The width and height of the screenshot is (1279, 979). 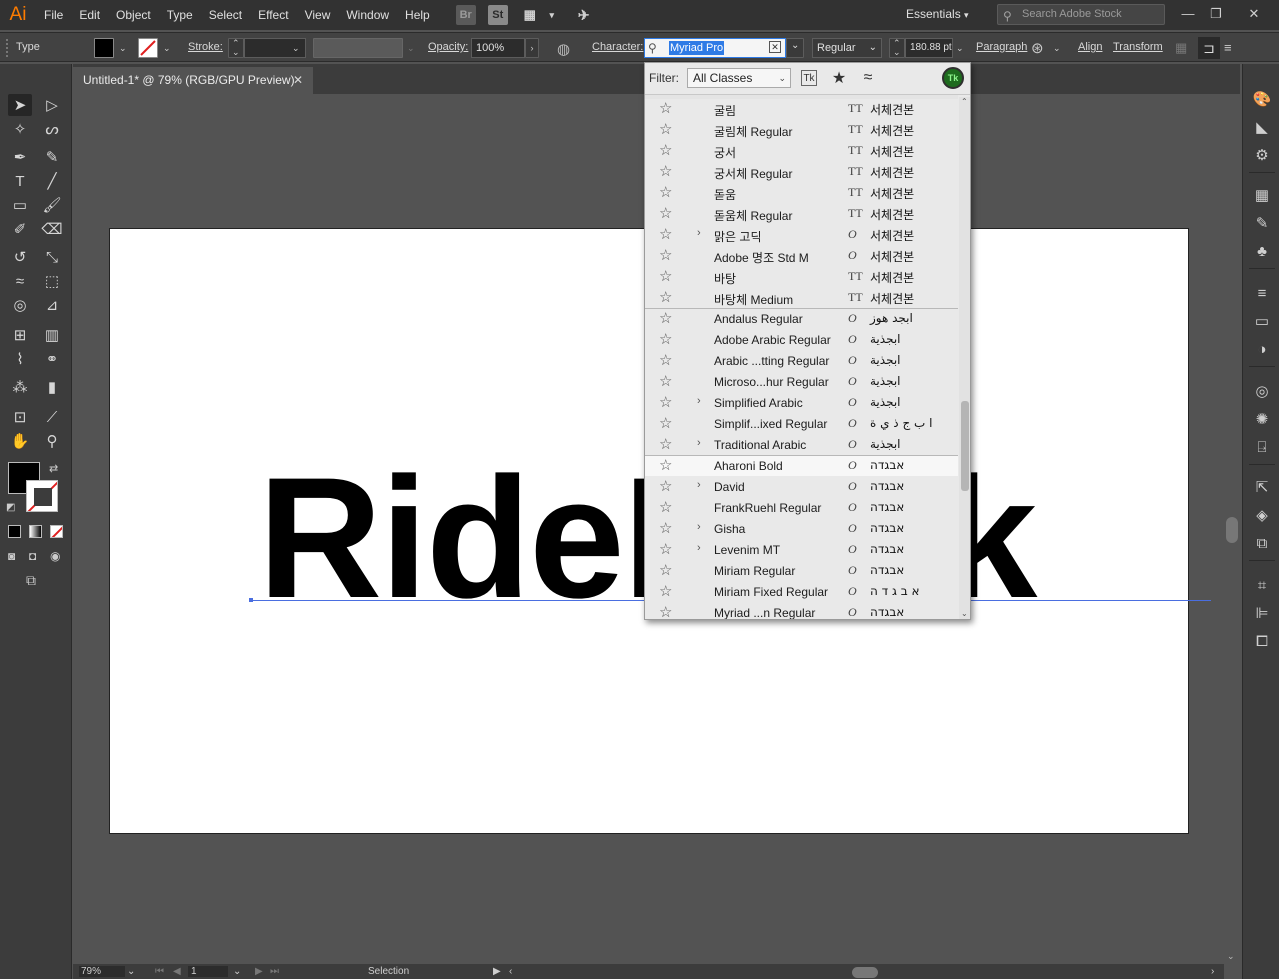 What do you see at coordinates (177, 971) in the screenshot?
I see `previous-artboard-icon: ◀` at bounding box center [177, 971].